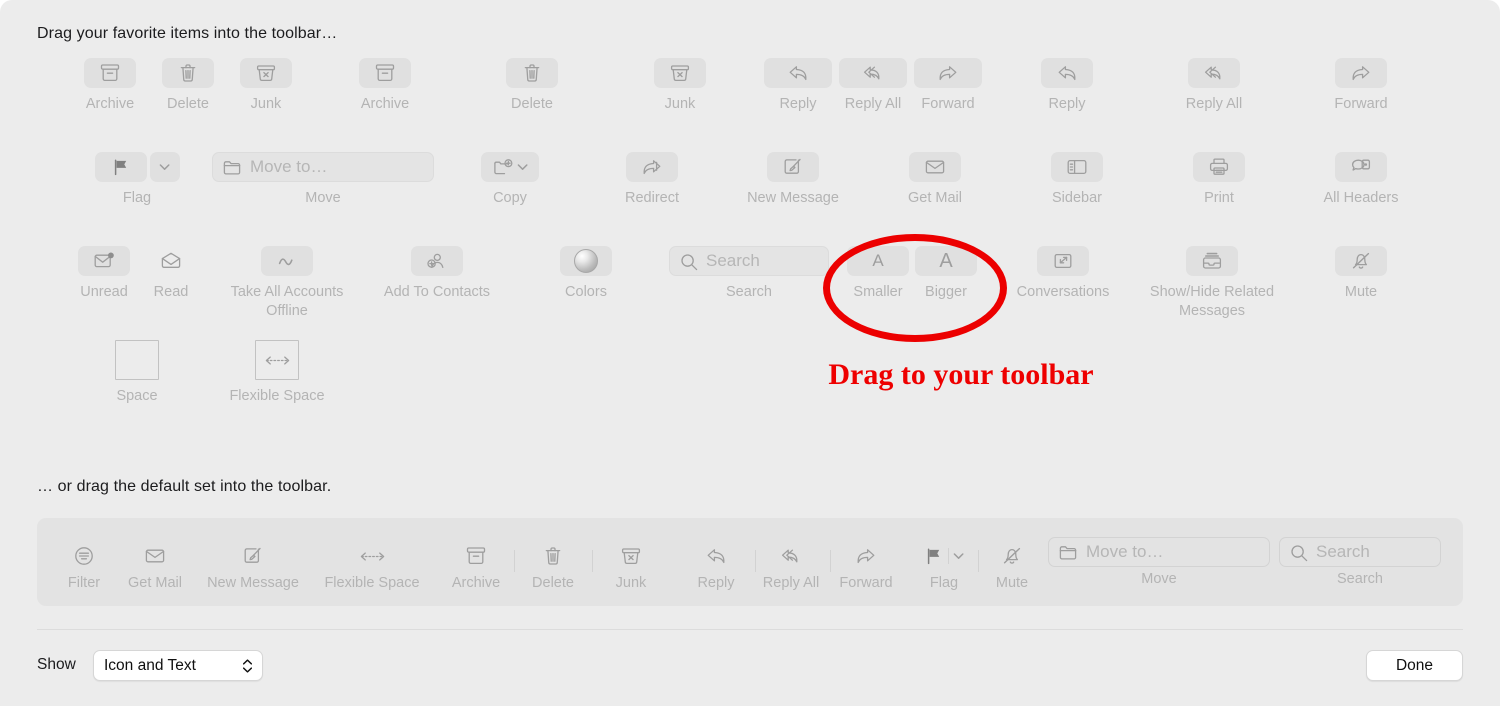 Image resolution: width=1500 pixels, height=706 pixels. Describe the element at coordinates (372, 566) in the screenshot. I see `default-item-flexible-space: Flexible Space` at that location.